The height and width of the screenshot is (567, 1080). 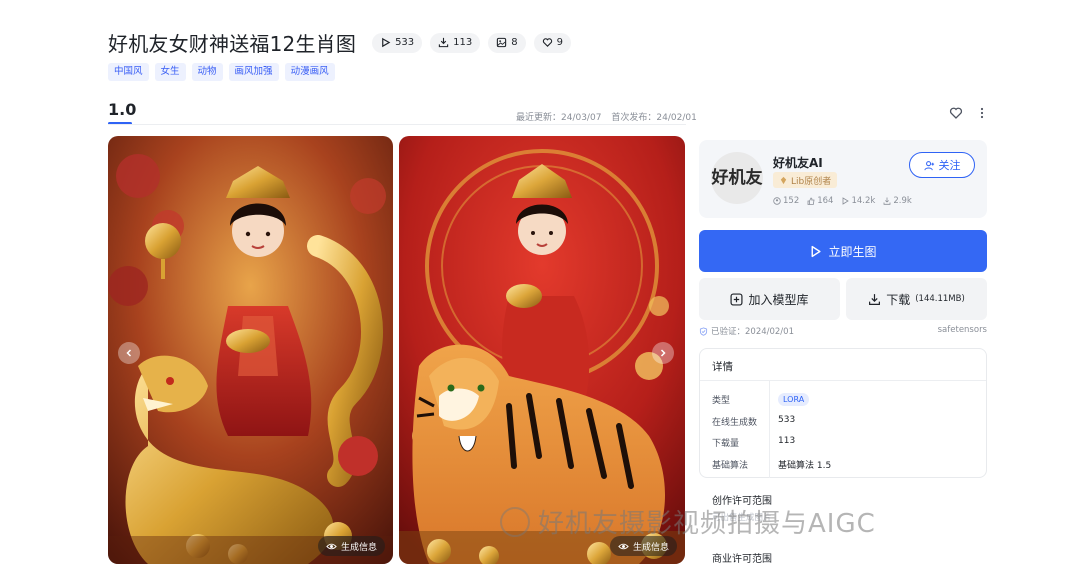 What do you see at coordinates (397, 124) in the screenshot?
I see `tab-divider` at bounding box center [397, 124].